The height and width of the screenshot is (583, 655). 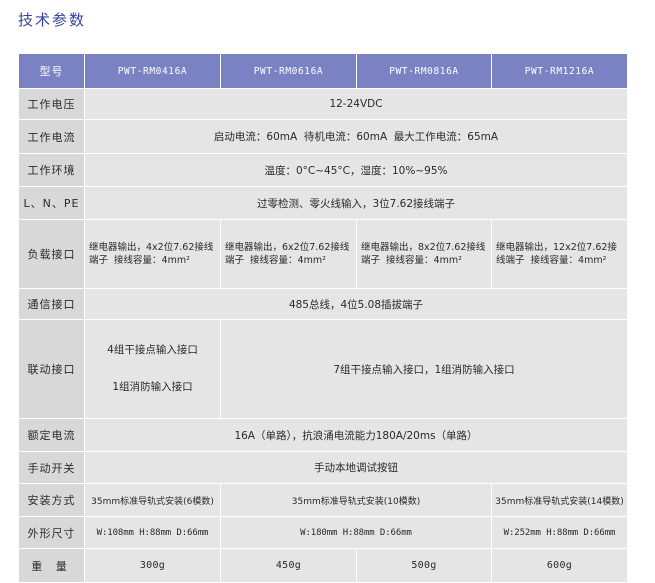 What do you see at coordinates (51, 136) in the screenshot?
I see `row-label: 工作电流` at bounding box center [51, 136].